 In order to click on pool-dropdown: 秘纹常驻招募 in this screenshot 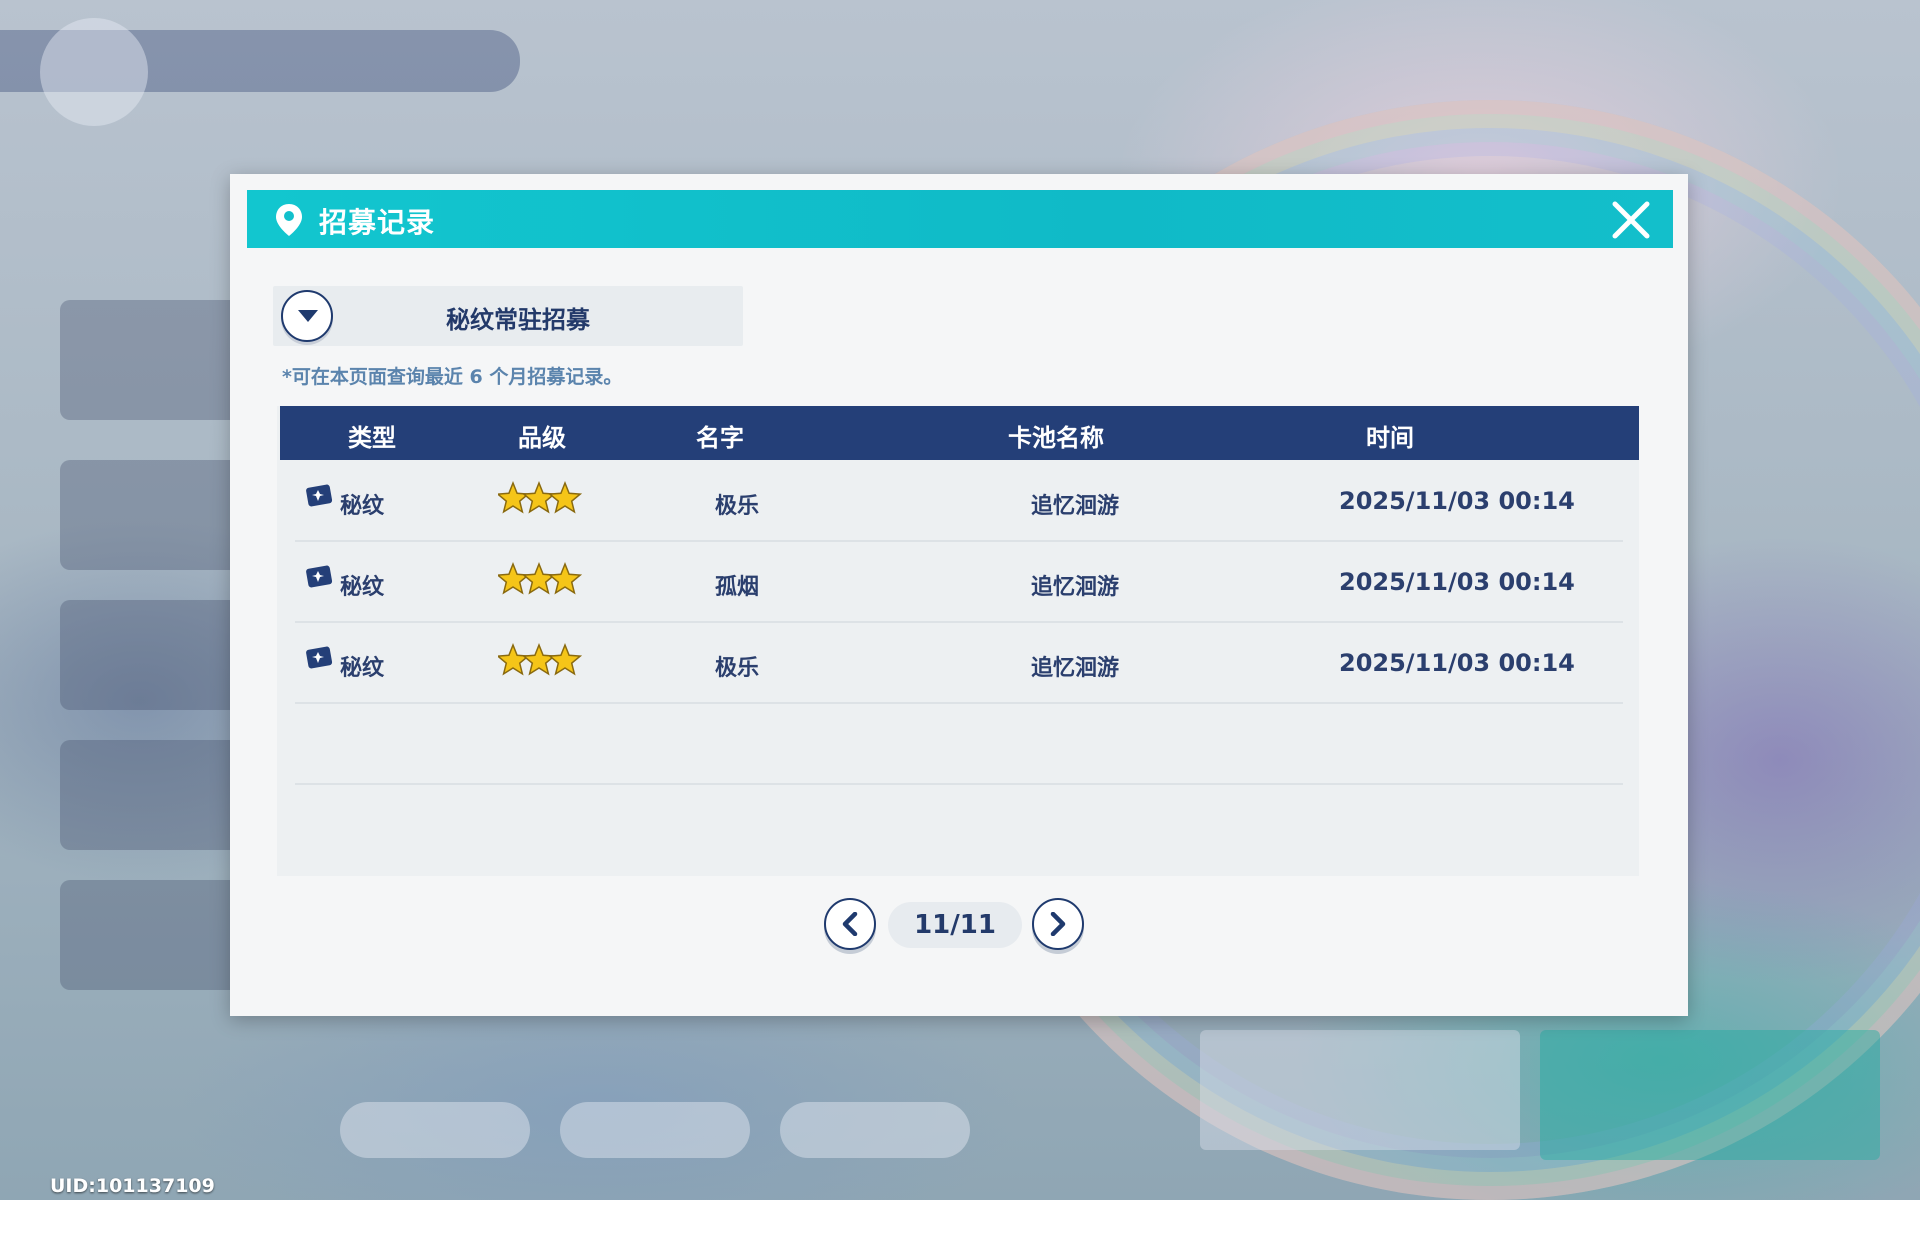, I will do `click(508, 316)`.